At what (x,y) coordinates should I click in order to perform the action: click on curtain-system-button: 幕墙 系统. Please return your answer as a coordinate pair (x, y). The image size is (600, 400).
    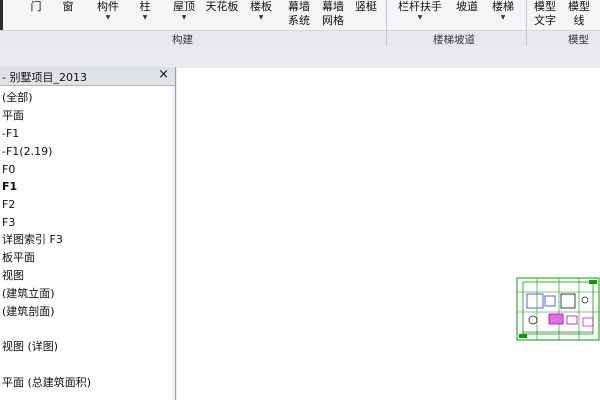
    Looking at the image, I should click on (299, 15).